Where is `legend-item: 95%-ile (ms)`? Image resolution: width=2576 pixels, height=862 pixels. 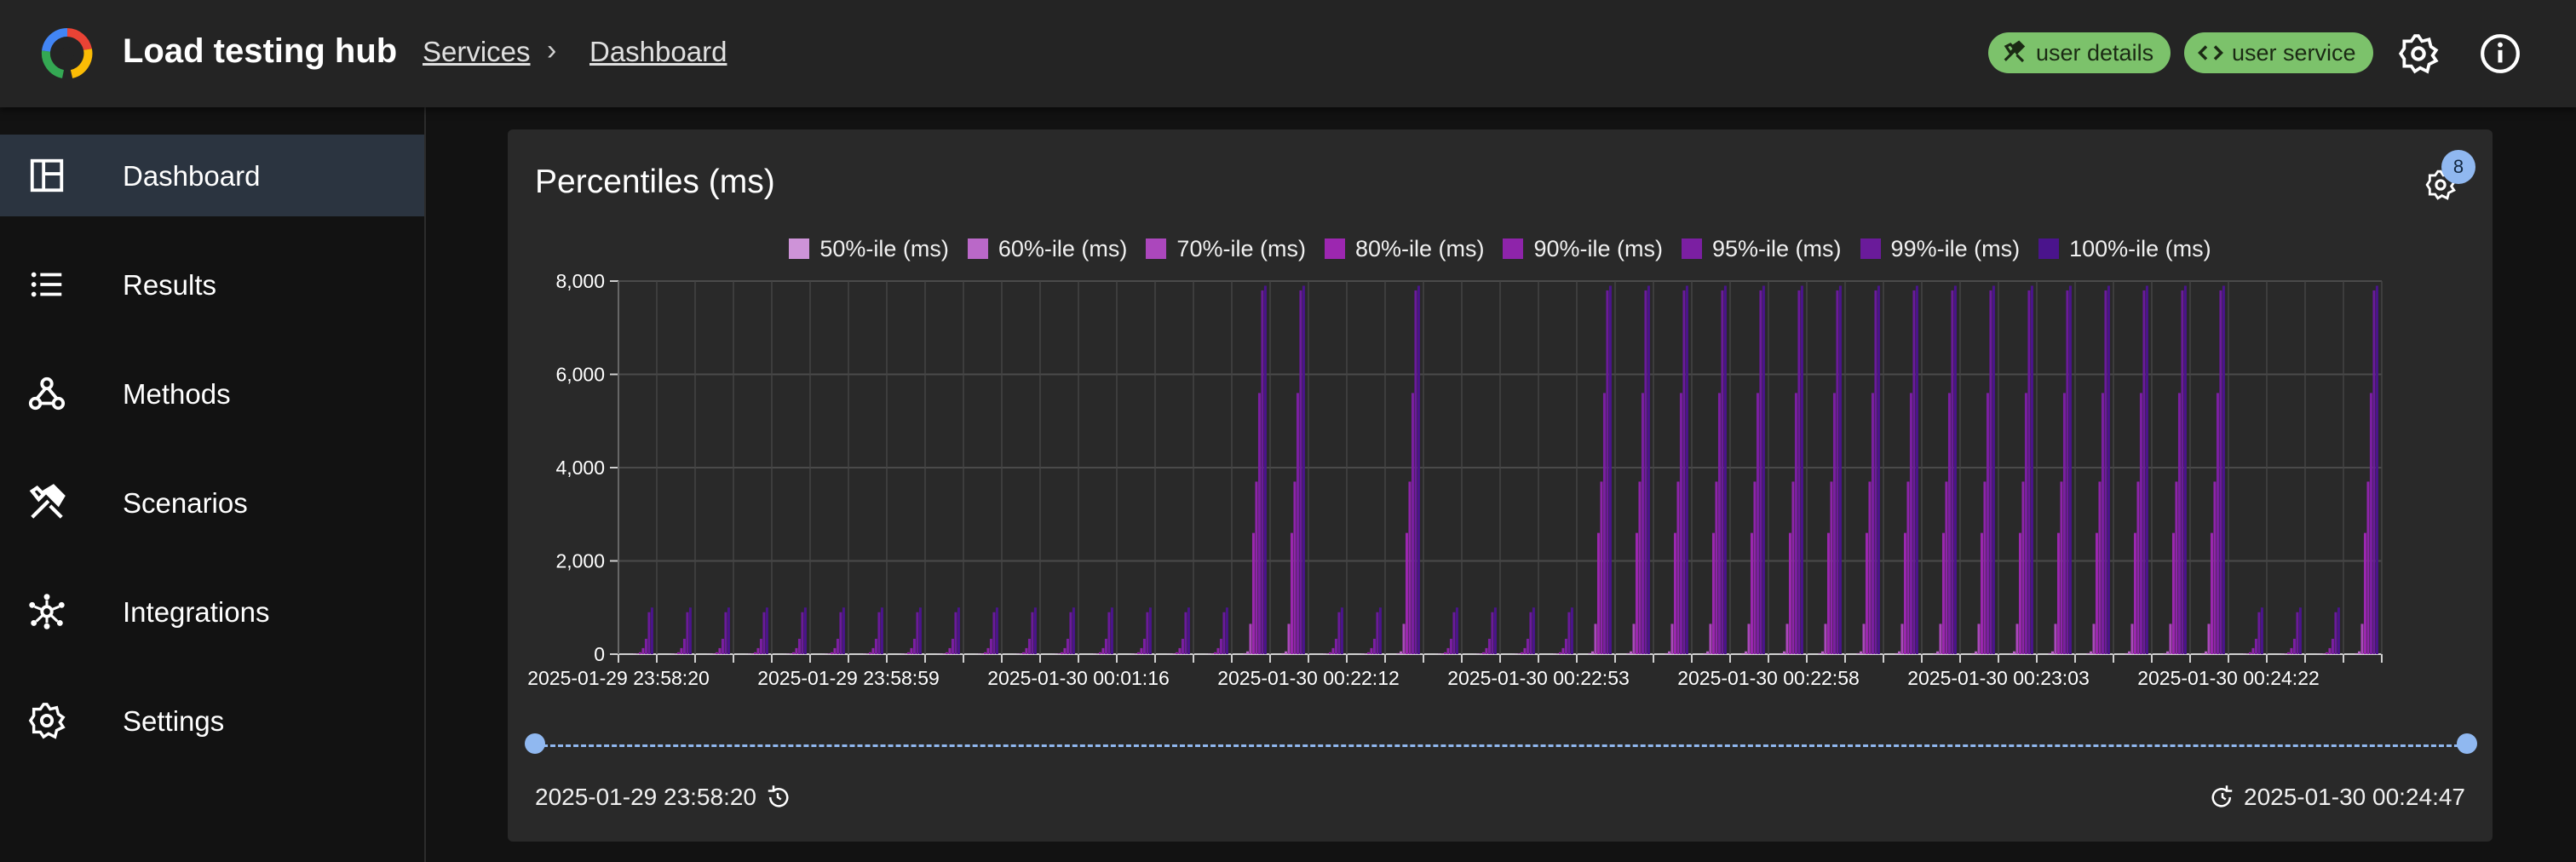 legend-item: 95%-ile (ms) is located at coordinates (1762, 249).